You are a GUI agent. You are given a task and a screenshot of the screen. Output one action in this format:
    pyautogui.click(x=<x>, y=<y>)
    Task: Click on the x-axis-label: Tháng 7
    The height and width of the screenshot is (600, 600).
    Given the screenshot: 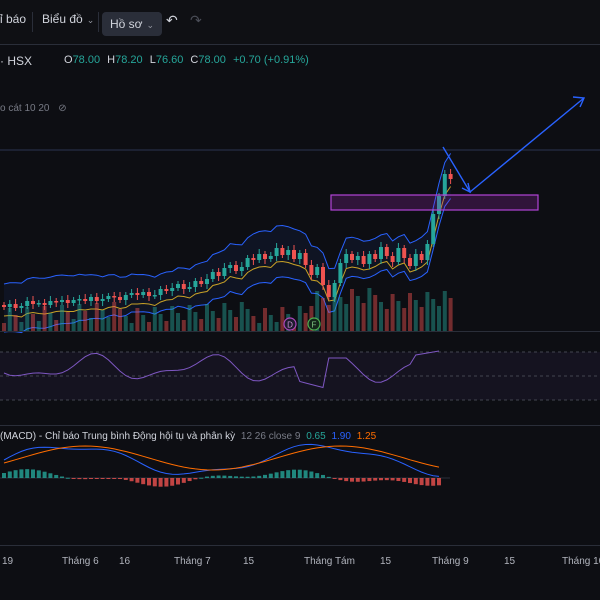 What is the action you would take?
    pyautogui.click(x=192, y=561)
    